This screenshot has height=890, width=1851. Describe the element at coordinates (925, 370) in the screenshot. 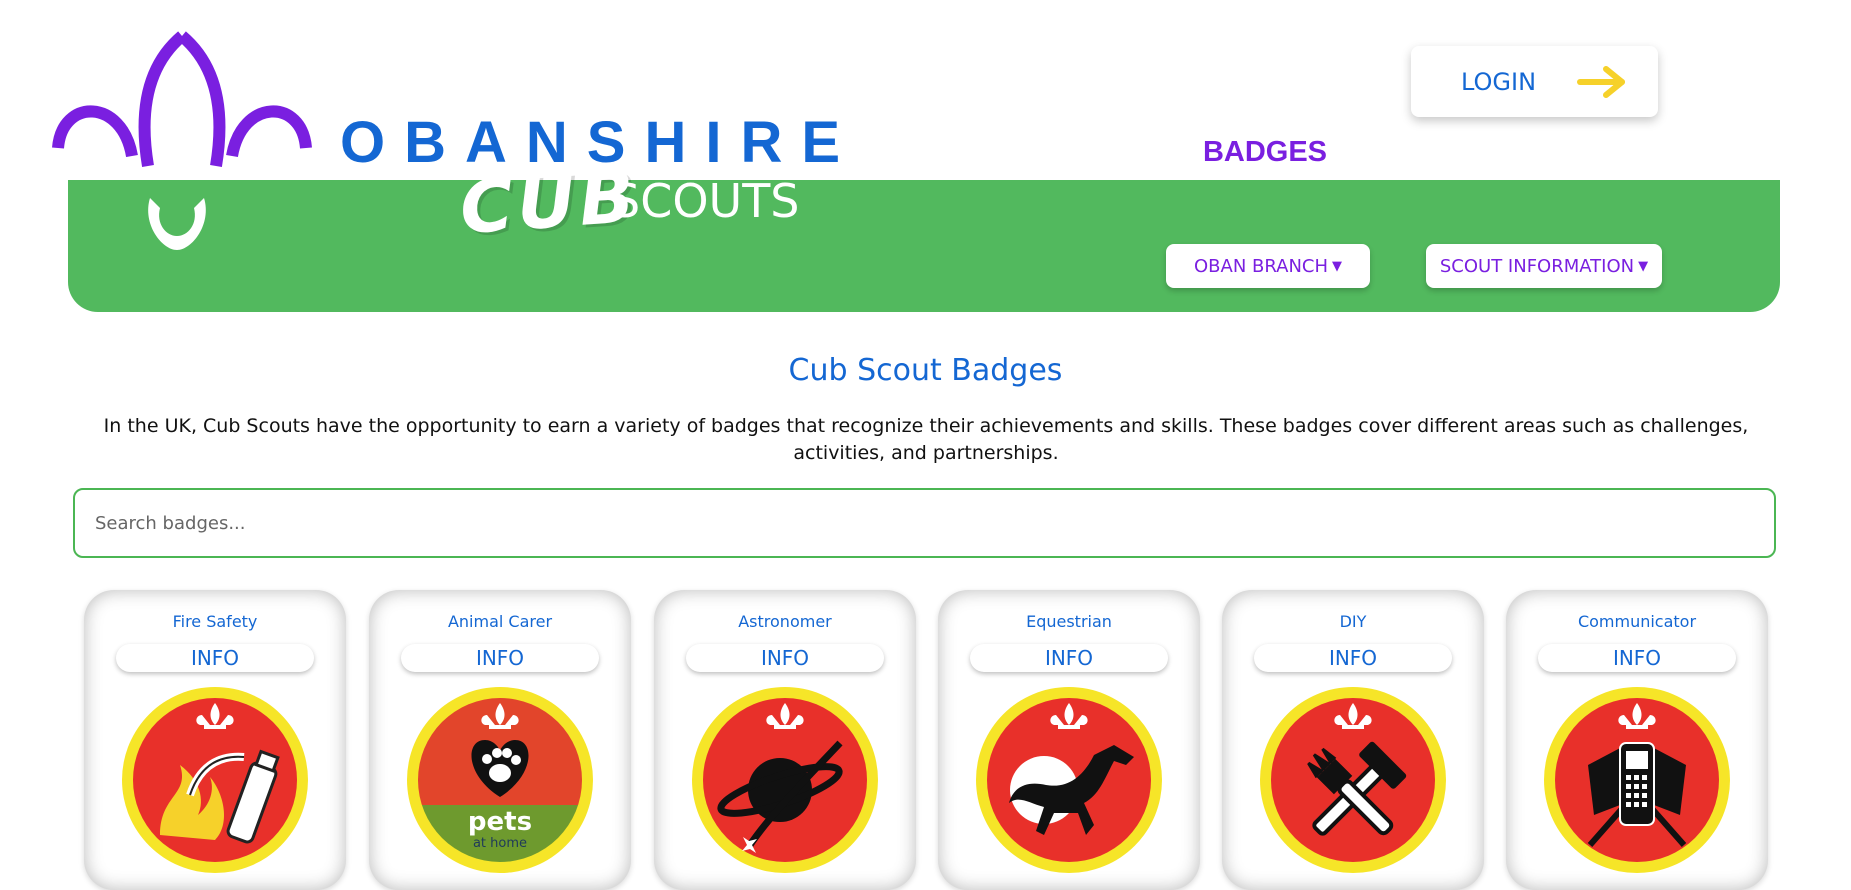

I see `section-title: Cub Scout Badges` at that location.